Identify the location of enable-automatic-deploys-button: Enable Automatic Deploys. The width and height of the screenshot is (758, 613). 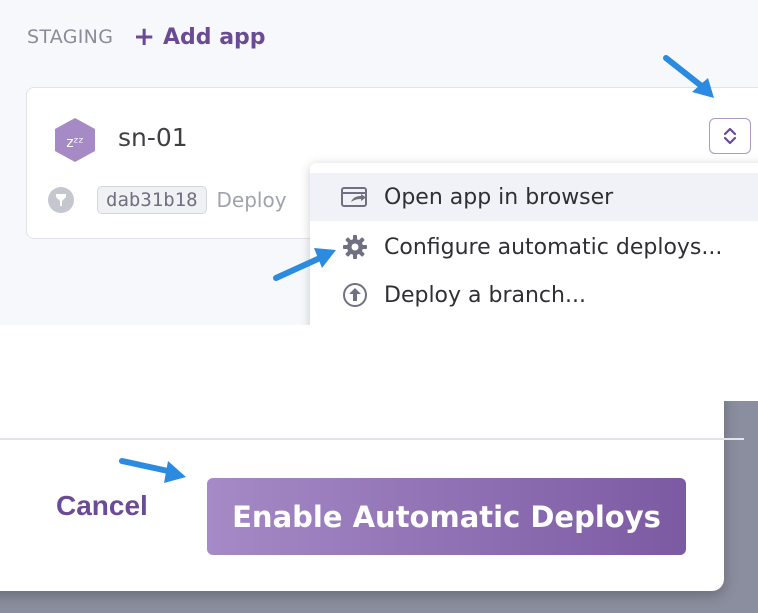
(446, 516).